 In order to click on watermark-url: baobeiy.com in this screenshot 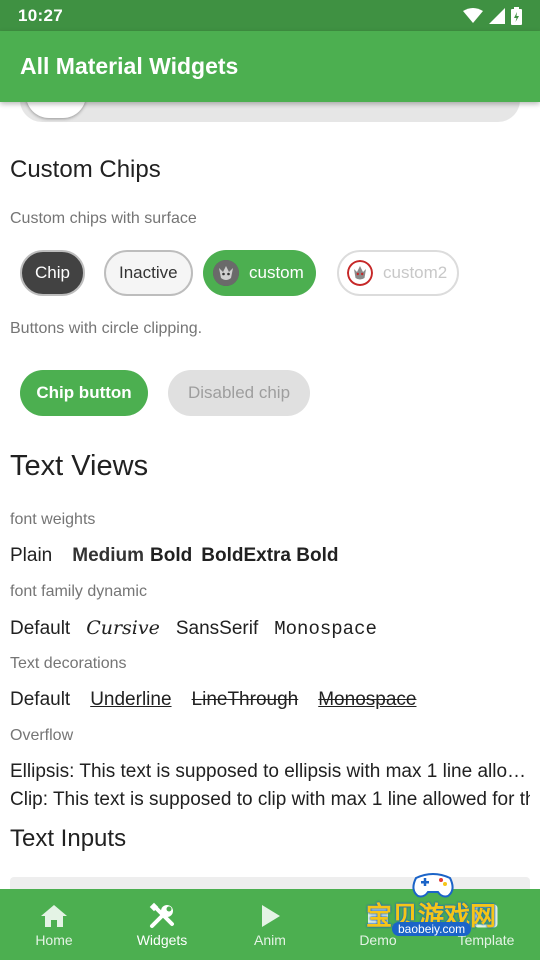, I will do `click(432, 929)`.